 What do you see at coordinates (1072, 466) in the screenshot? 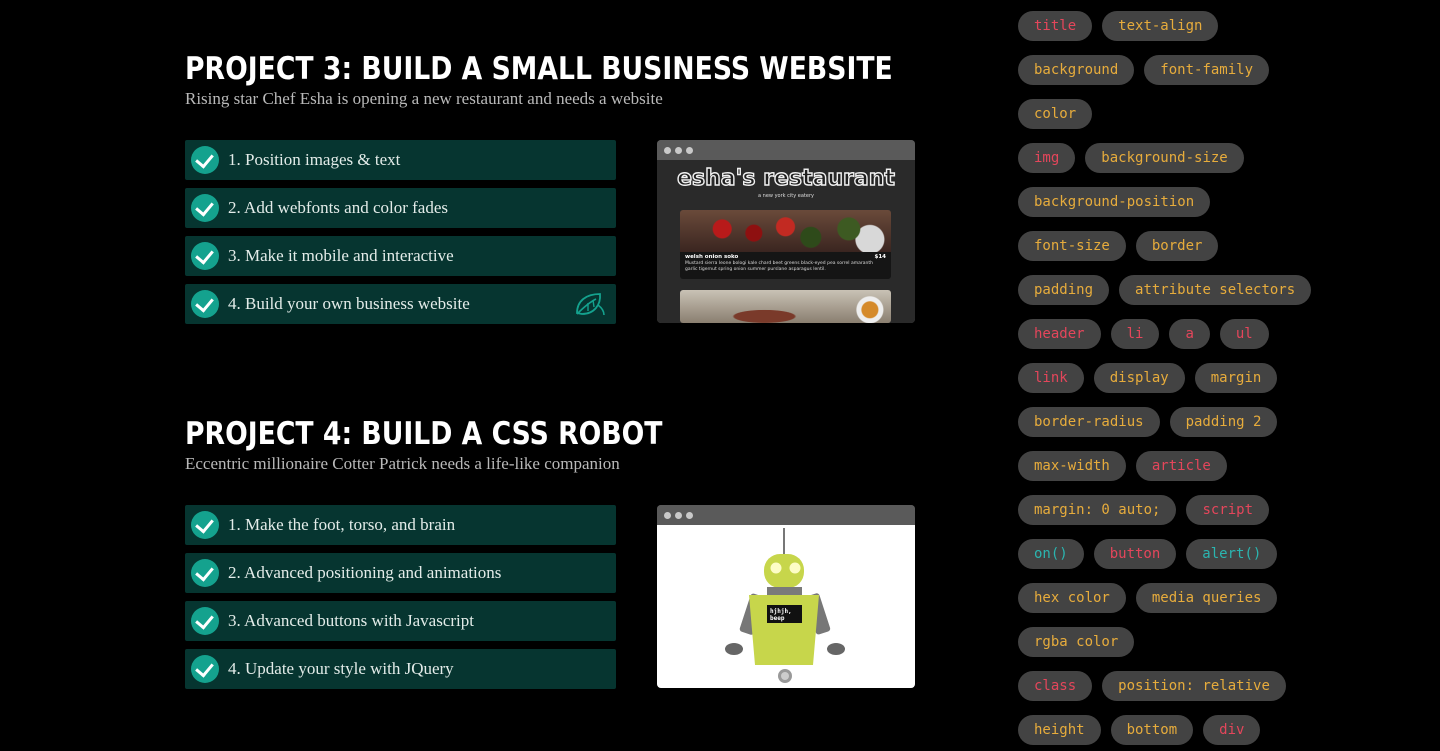
I see `skill-tag: max-width` at bounding box center [1072, 466].